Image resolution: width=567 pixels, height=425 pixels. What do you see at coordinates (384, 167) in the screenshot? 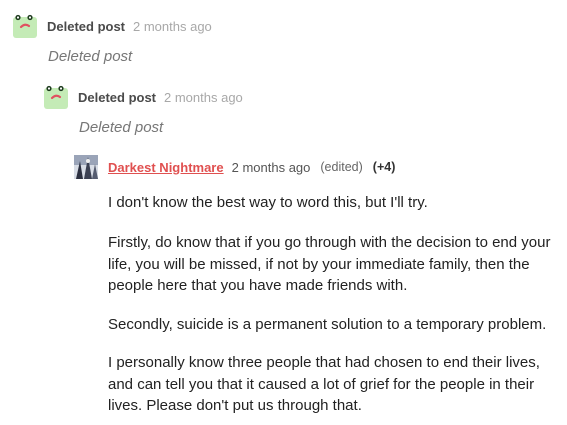
I see `score-badge: (+4)` at bounding box center [384, 167].